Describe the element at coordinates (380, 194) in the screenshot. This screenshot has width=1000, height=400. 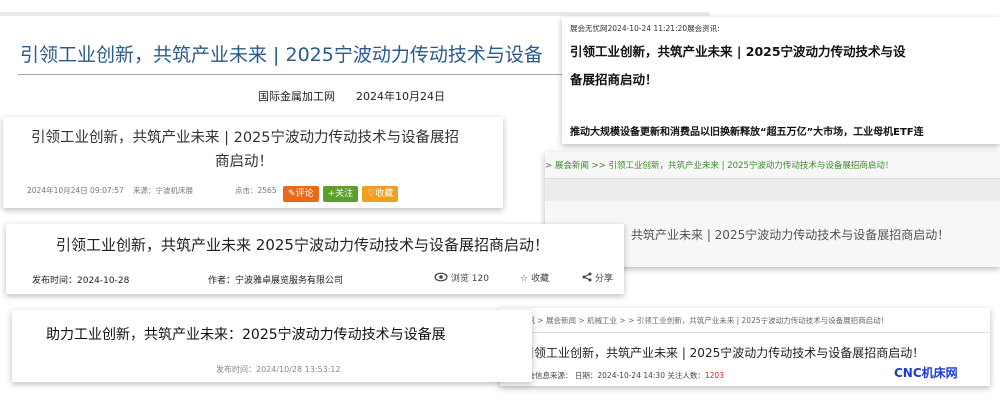
I see `favorite-button: ♡收藏` at that location.